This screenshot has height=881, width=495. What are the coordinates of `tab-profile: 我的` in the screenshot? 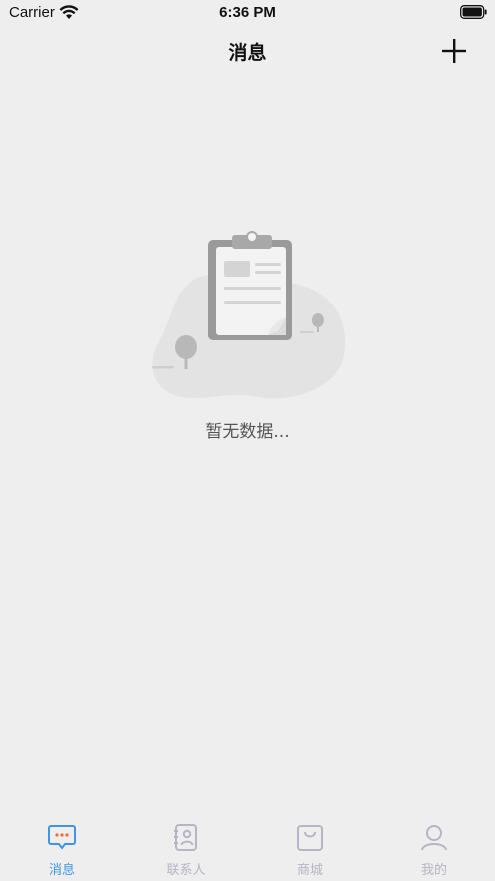 It's located at (433, 851).